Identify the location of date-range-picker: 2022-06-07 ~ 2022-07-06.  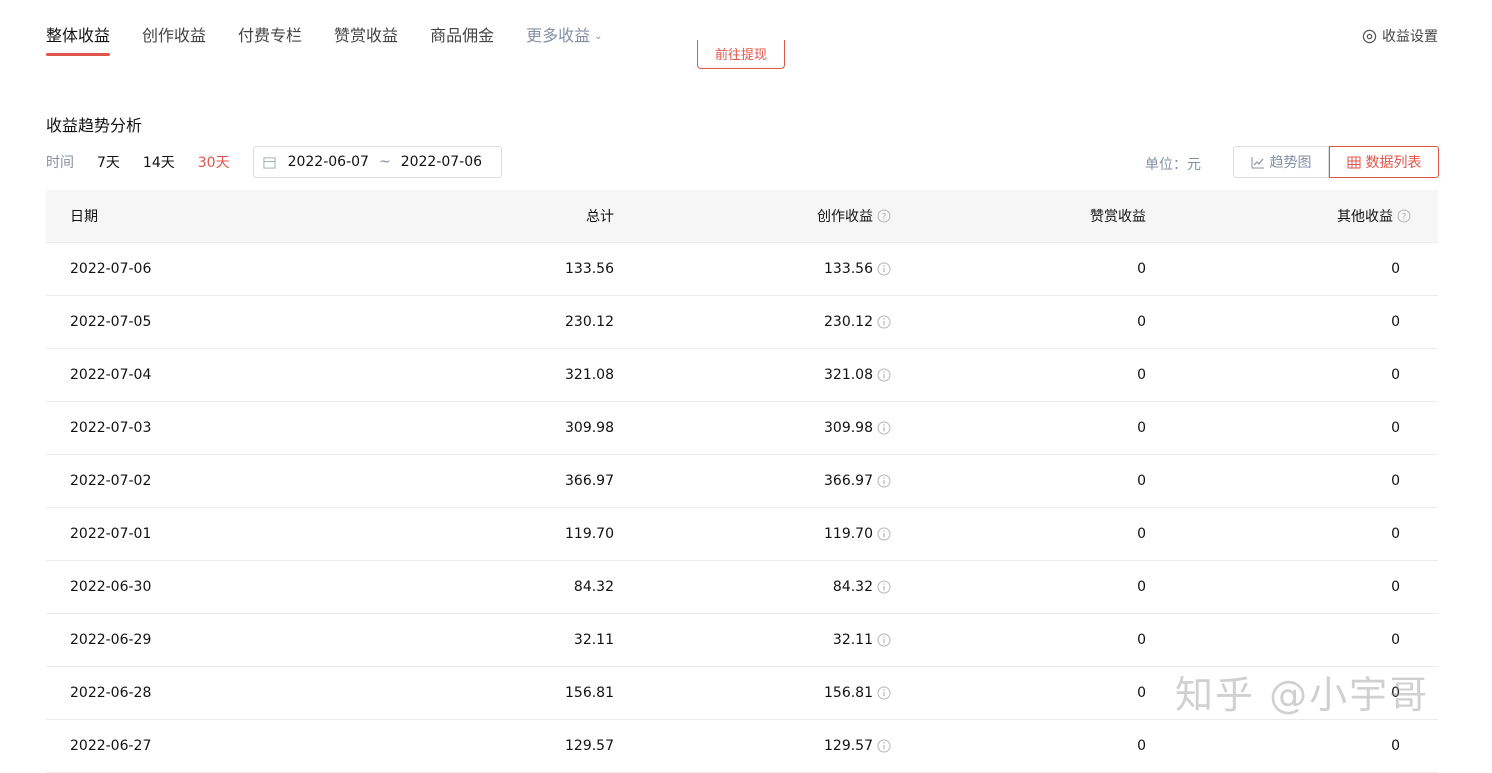
(377, 162).